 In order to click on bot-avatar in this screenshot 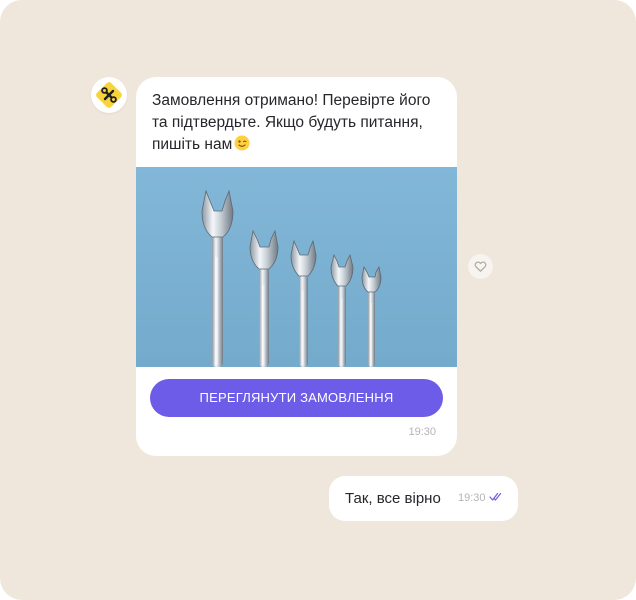, I will do `click(109, 95)`.